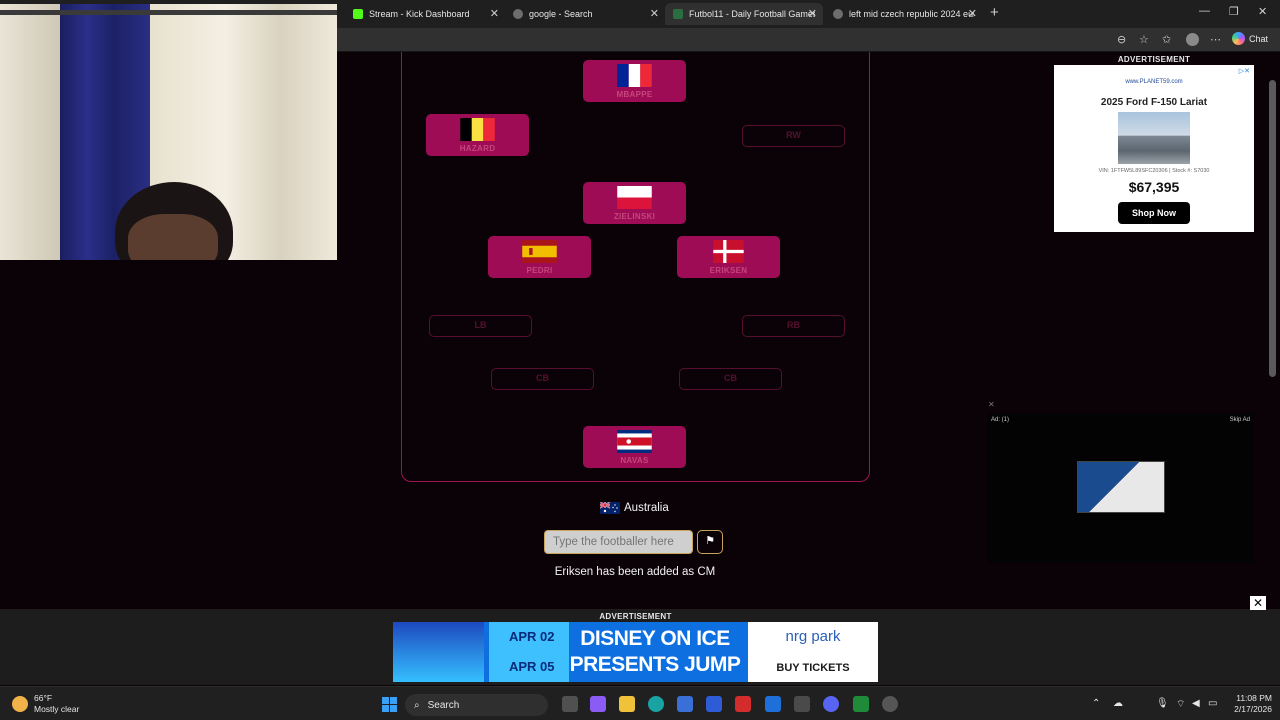 Image resolution: width=1280 pixels, height=720 pixels. What do you see at coordinates (1154, 138) in the screenshot?
I see `truck-image` at bounding box center [1154, 138].